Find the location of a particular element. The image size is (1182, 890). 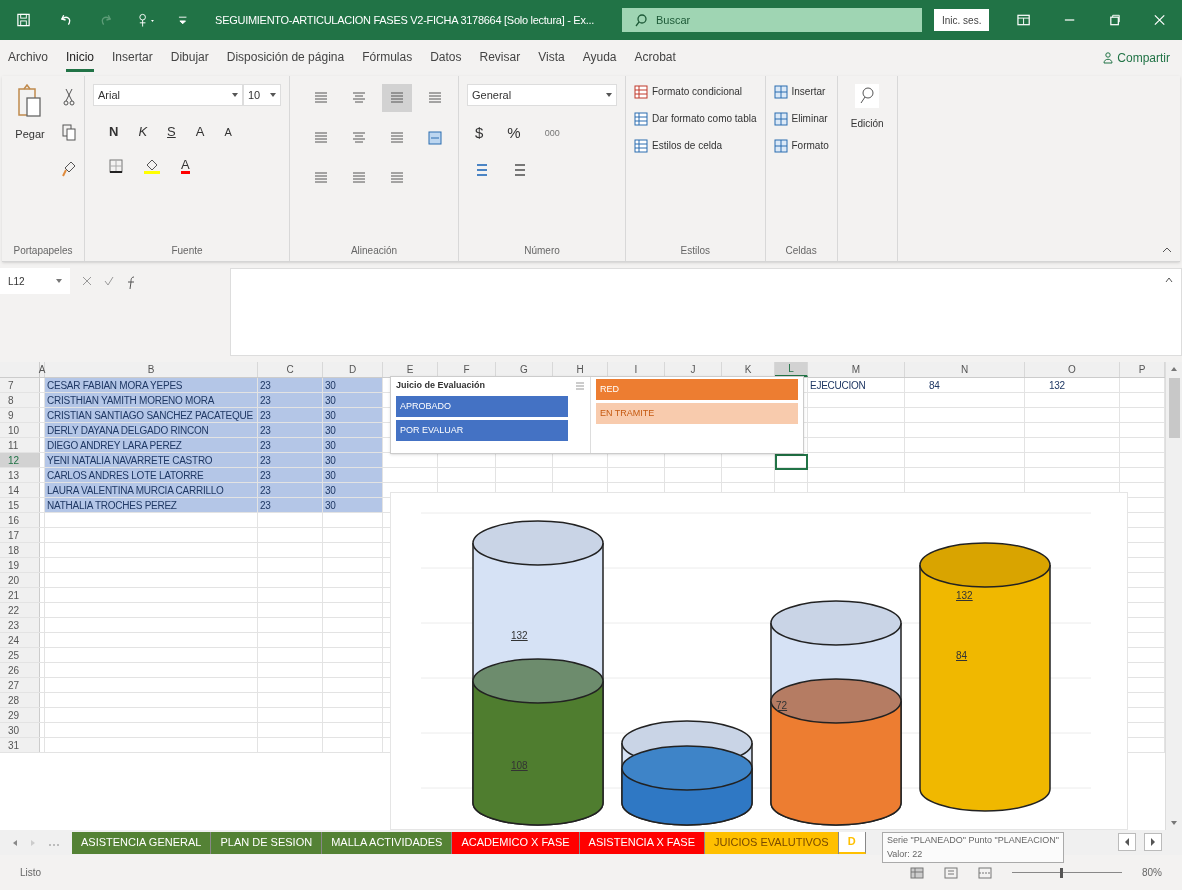

sheet-tab: JUICIOS EVALUTIVOS is located at coordinates (772, 842).